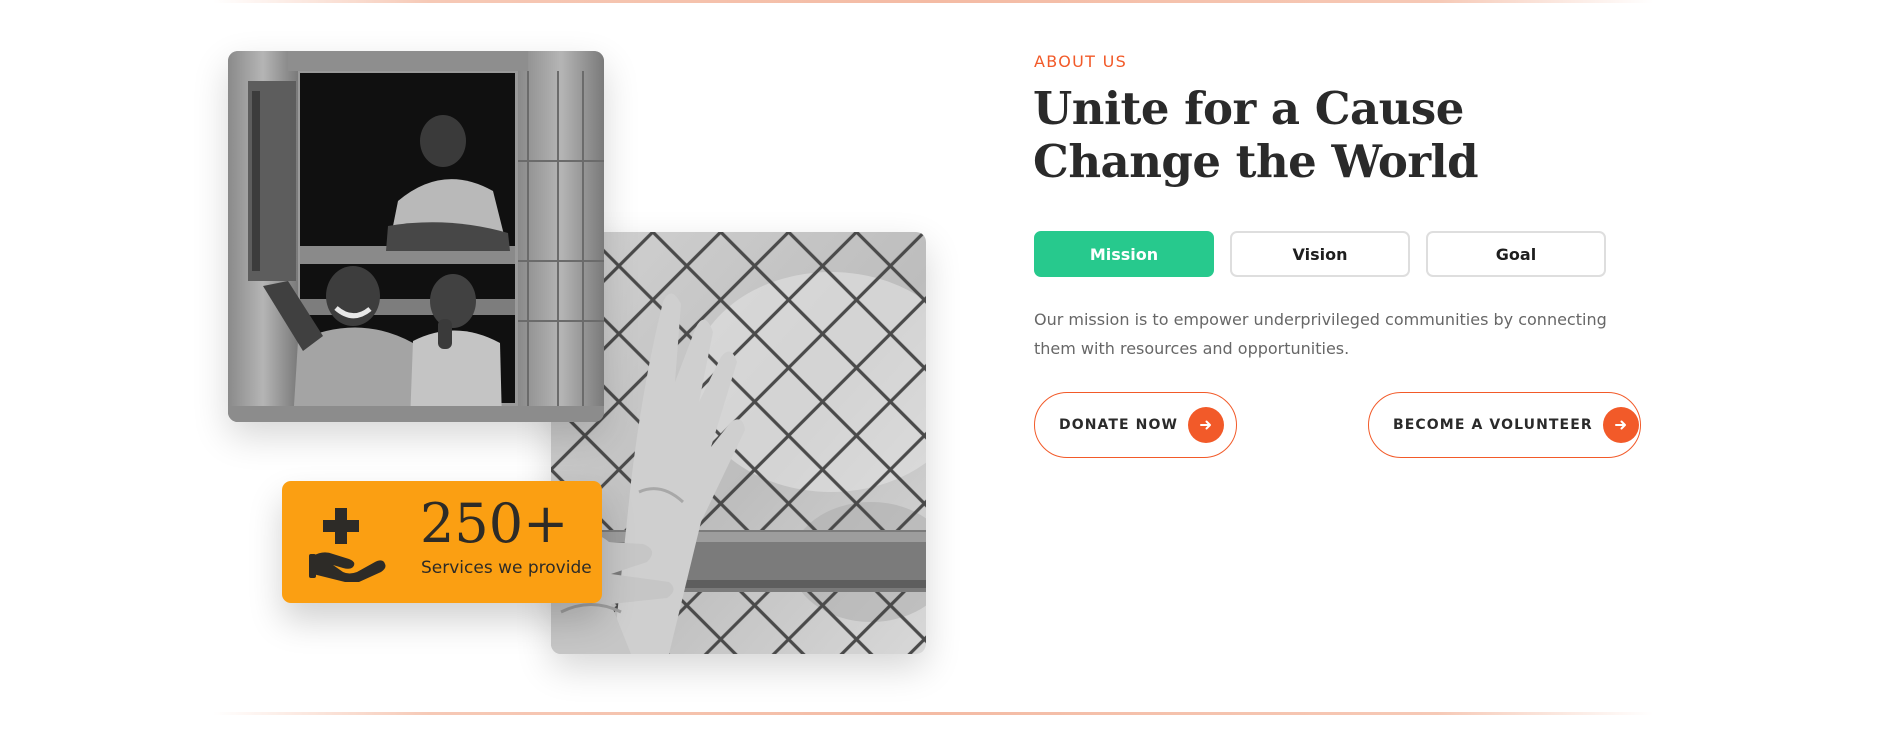 The image size is (1881, 730). Describe the element at coordinates (494, 523) in the screenshot. I see `stat-number: 250+` at that location.